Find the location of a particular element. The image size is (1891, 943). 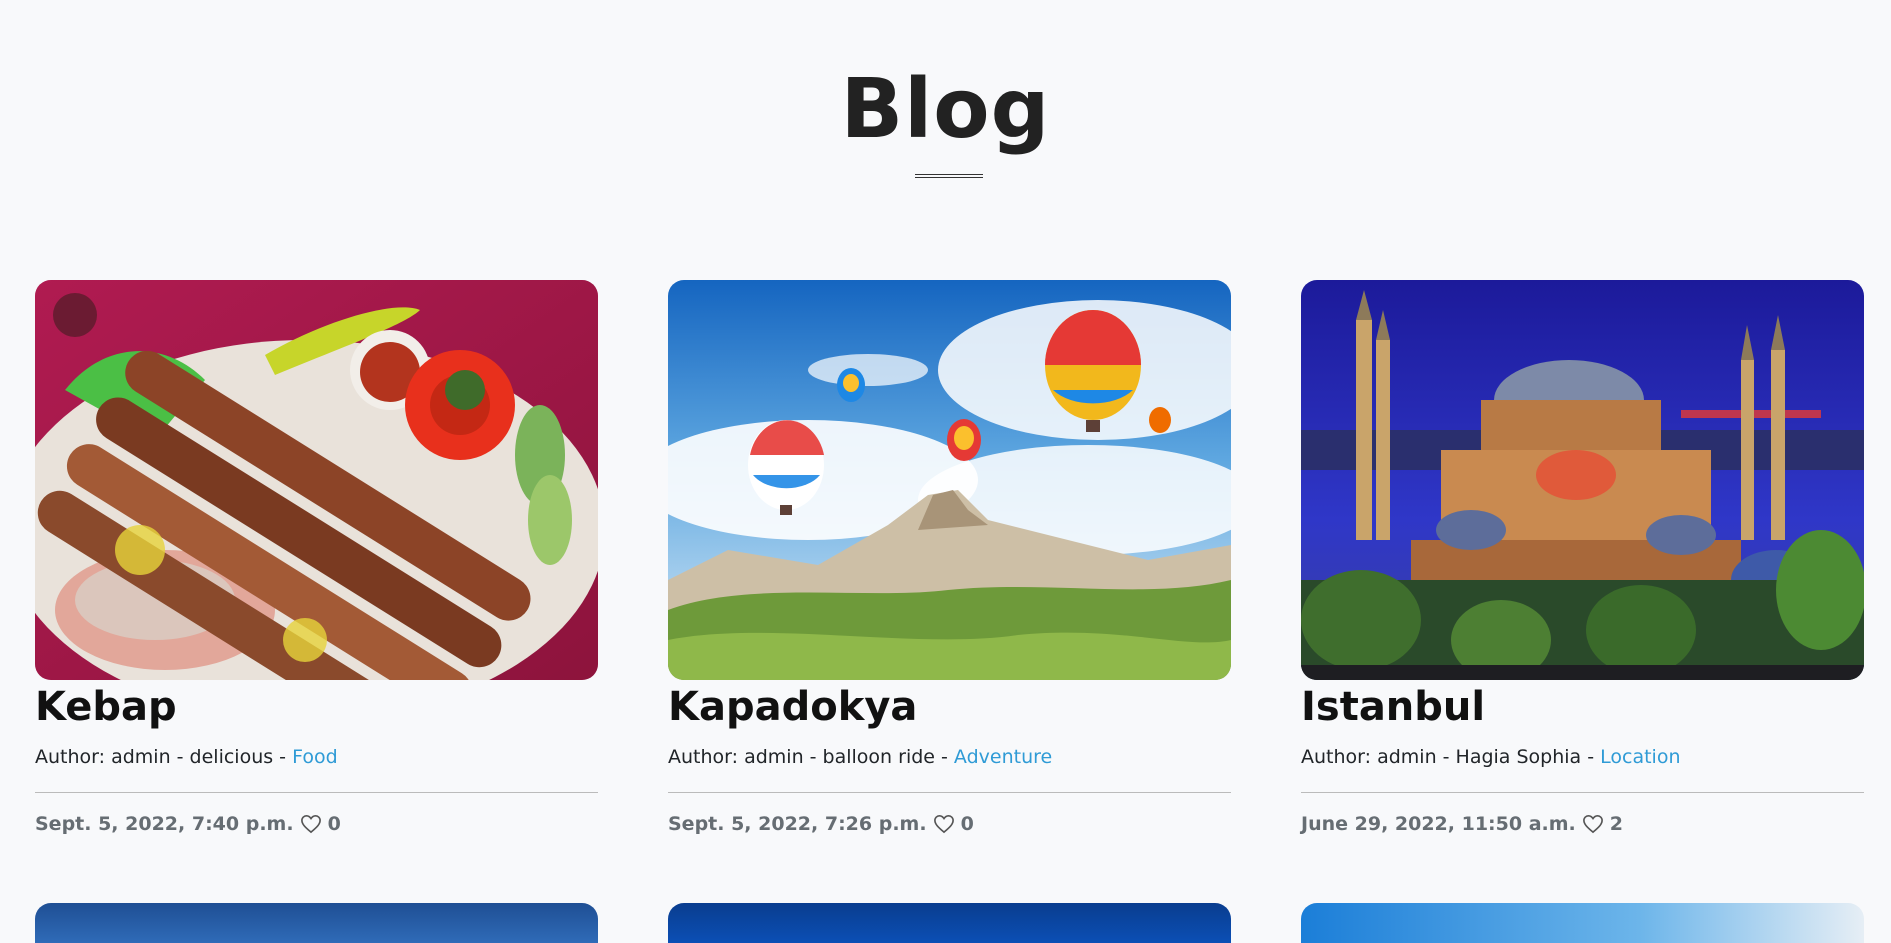

post-author-line: Author: admin - delicious - is located at coordinates (164, 757).